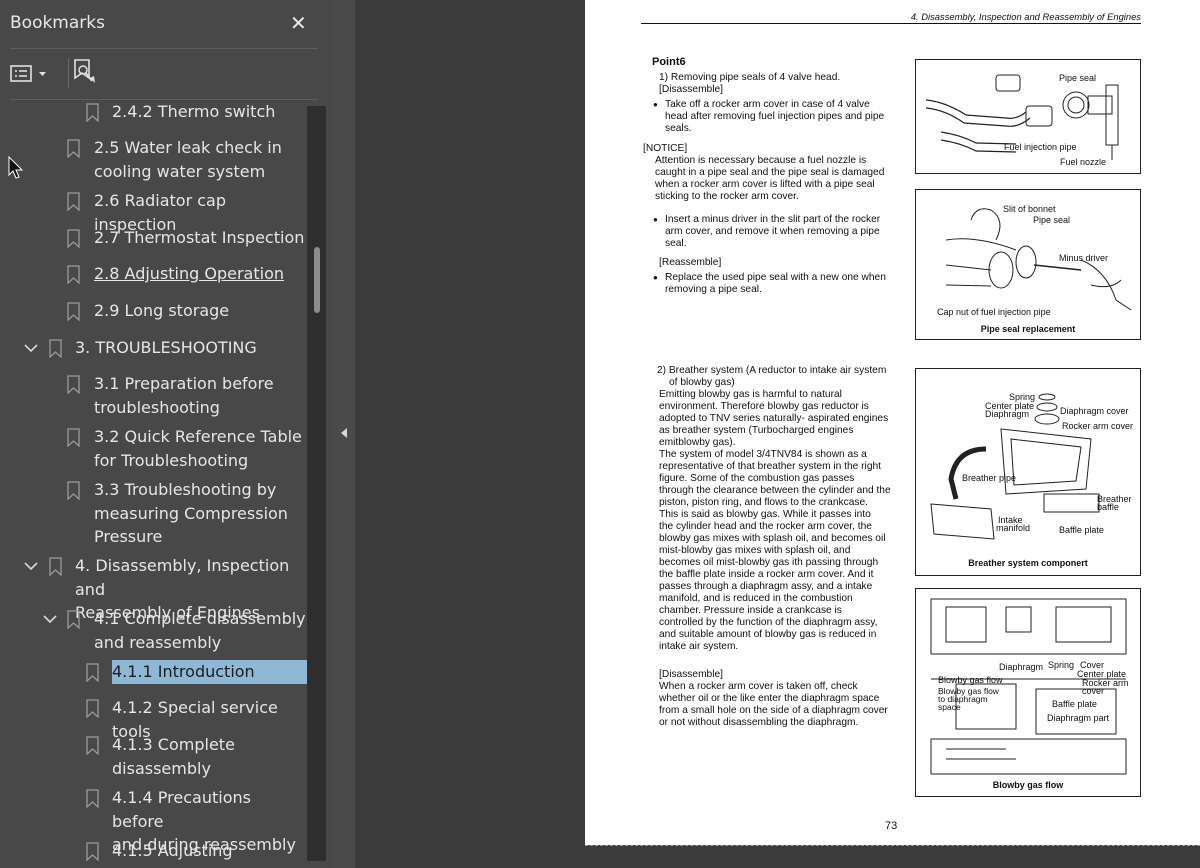 The height and width of the screenshot is (868, 1200). I want to click on pipe-seal-illustration, so click(1022, 117).